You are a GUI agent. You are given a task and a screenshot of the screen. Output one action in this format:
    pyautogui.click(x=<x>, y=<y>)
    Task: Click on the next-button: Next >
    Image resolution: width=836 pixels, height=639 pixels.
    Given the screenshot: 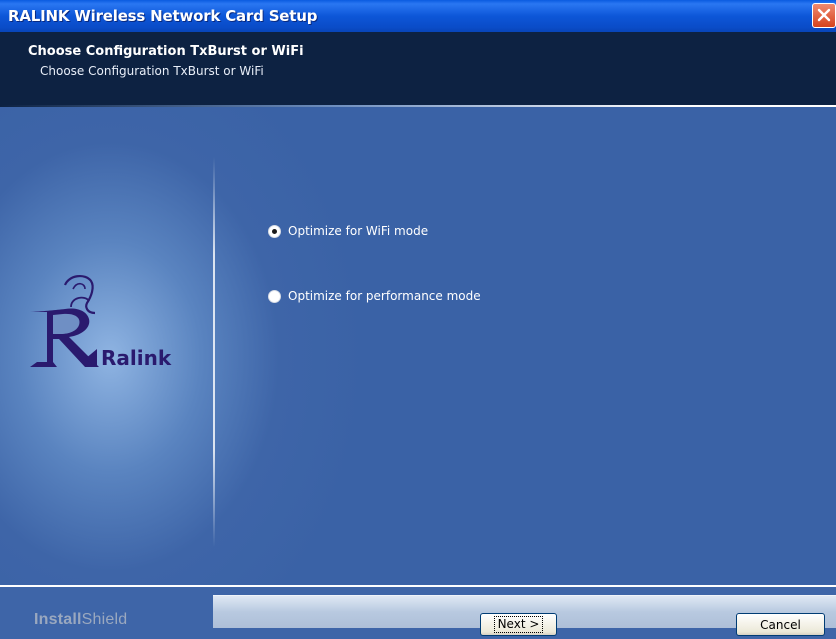 What is the action you would take?
    pyautogui.click(x=518, y=624)
    